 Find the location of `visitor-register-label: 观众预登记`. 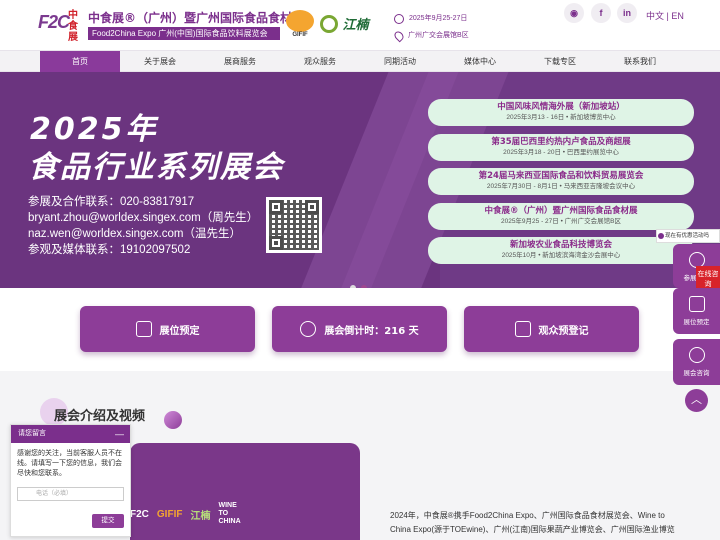

visitor-register-label: 观众预登记 is located at coordinates (563, 331).